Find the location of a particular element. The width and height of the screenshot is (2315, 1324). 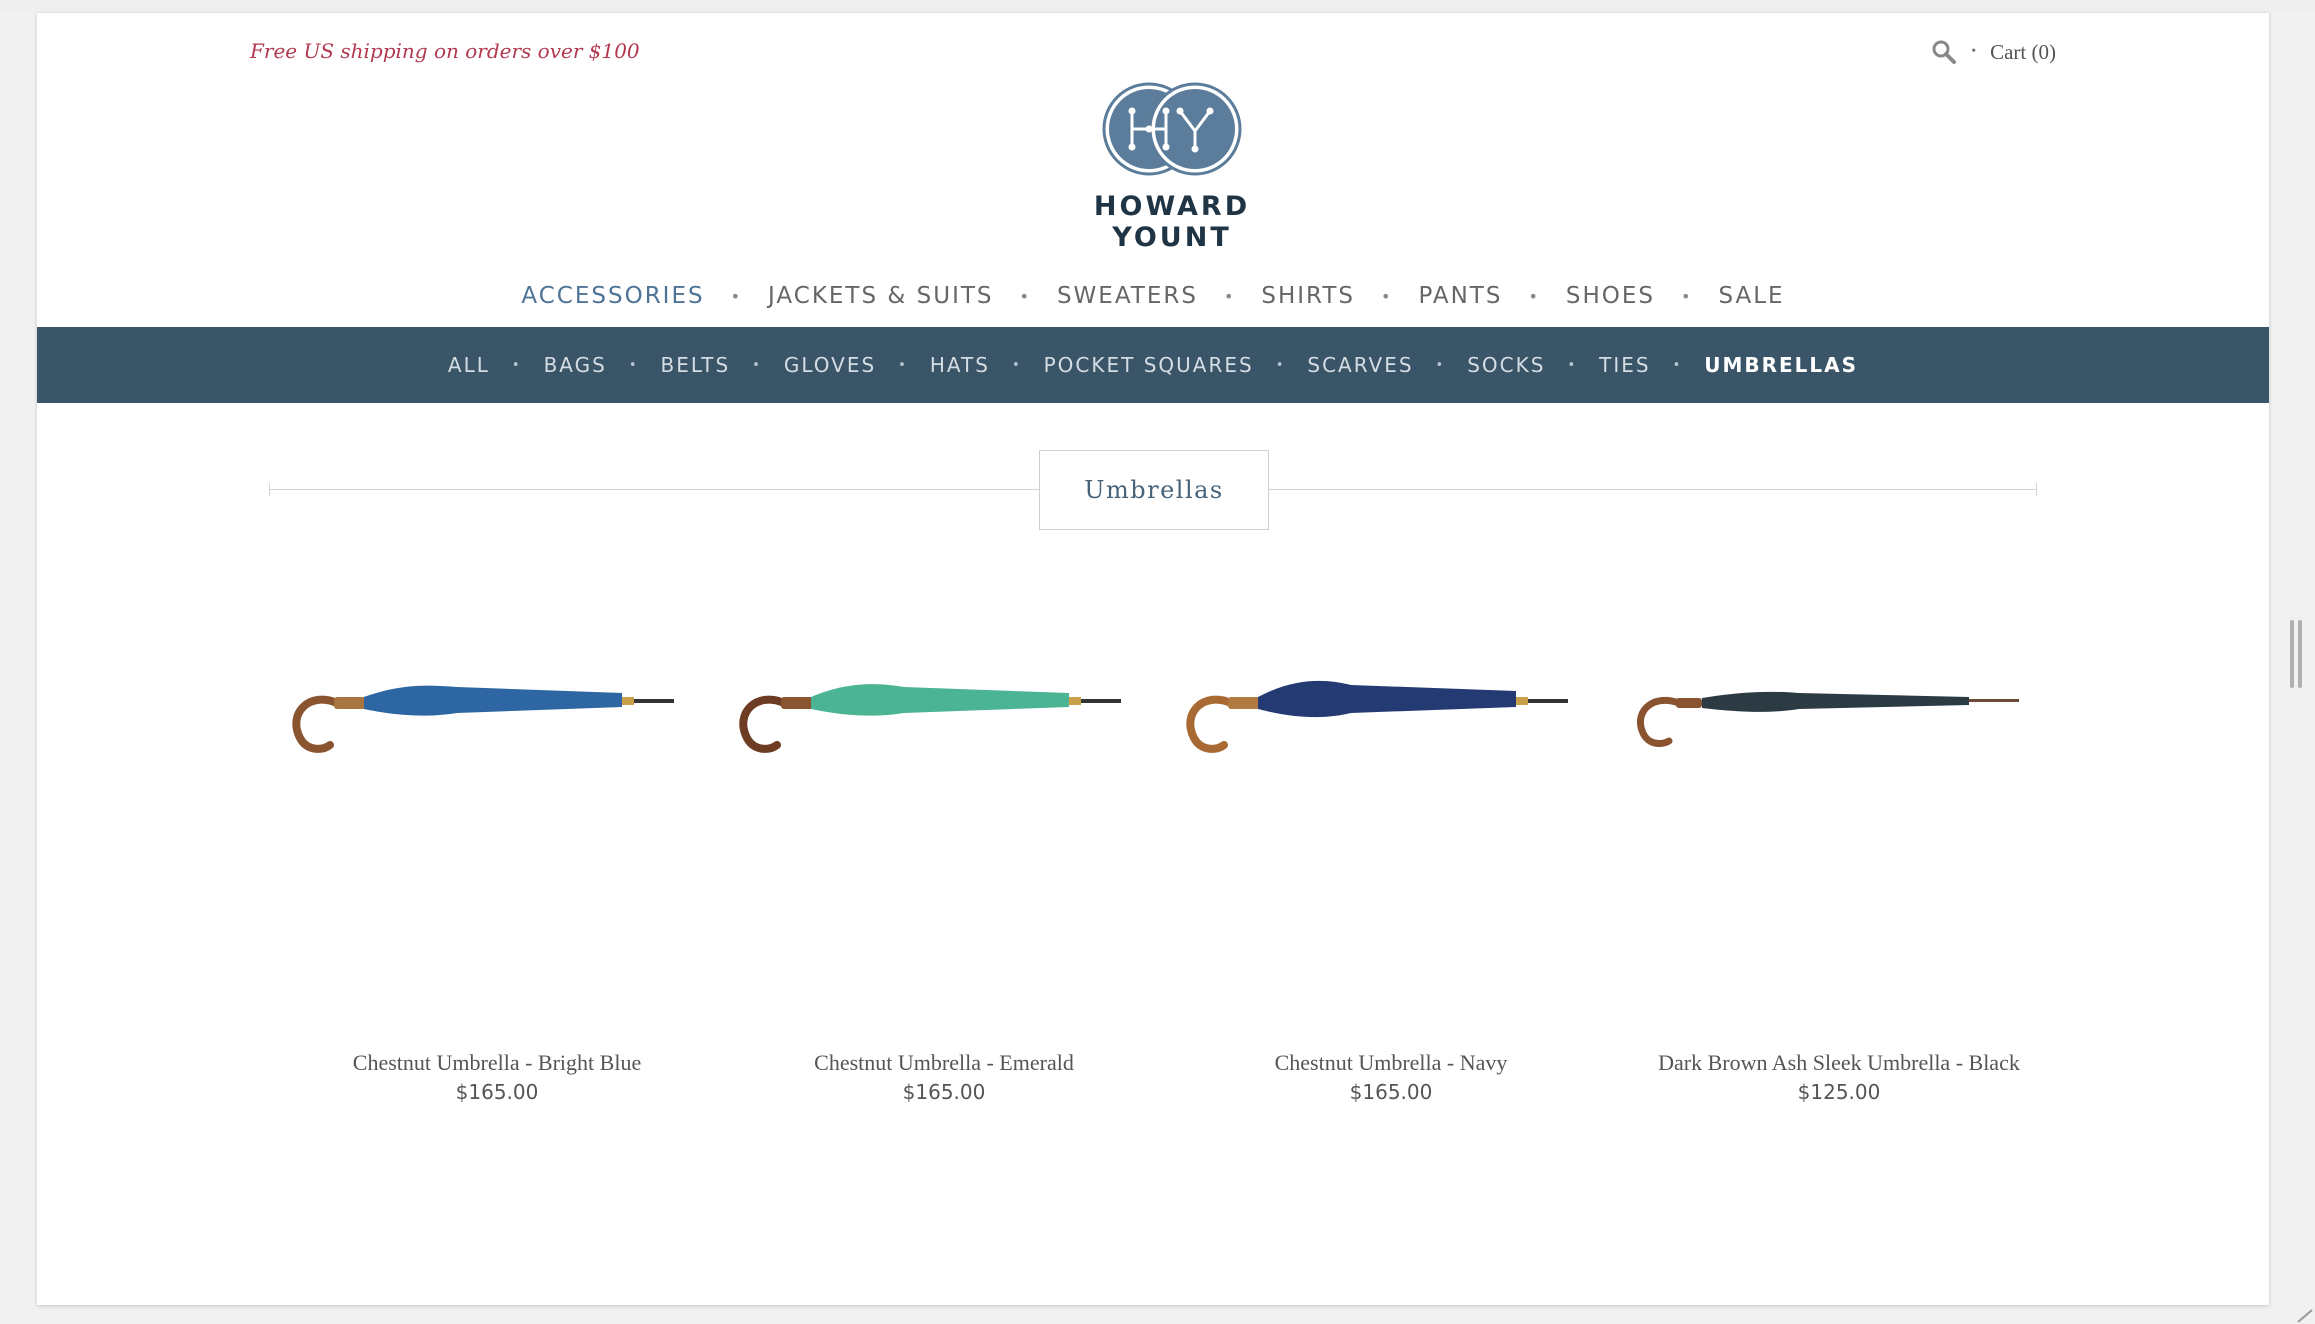

main-nav-pants: PANTS is located at coordinates (1460, 296).